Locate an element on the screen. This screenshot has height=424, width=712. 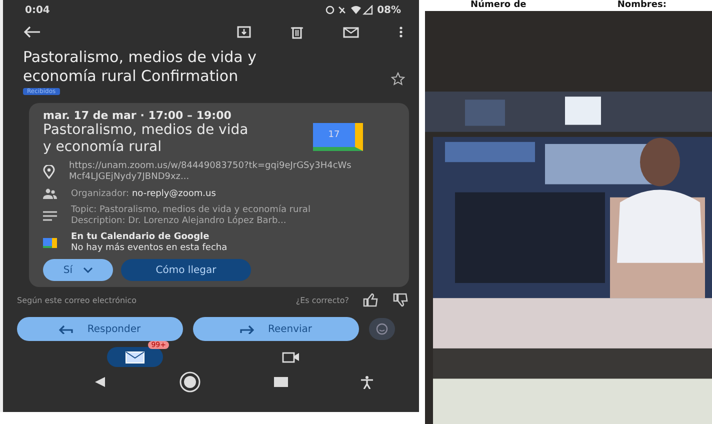
back-icon is located at coordinates (100, 382).